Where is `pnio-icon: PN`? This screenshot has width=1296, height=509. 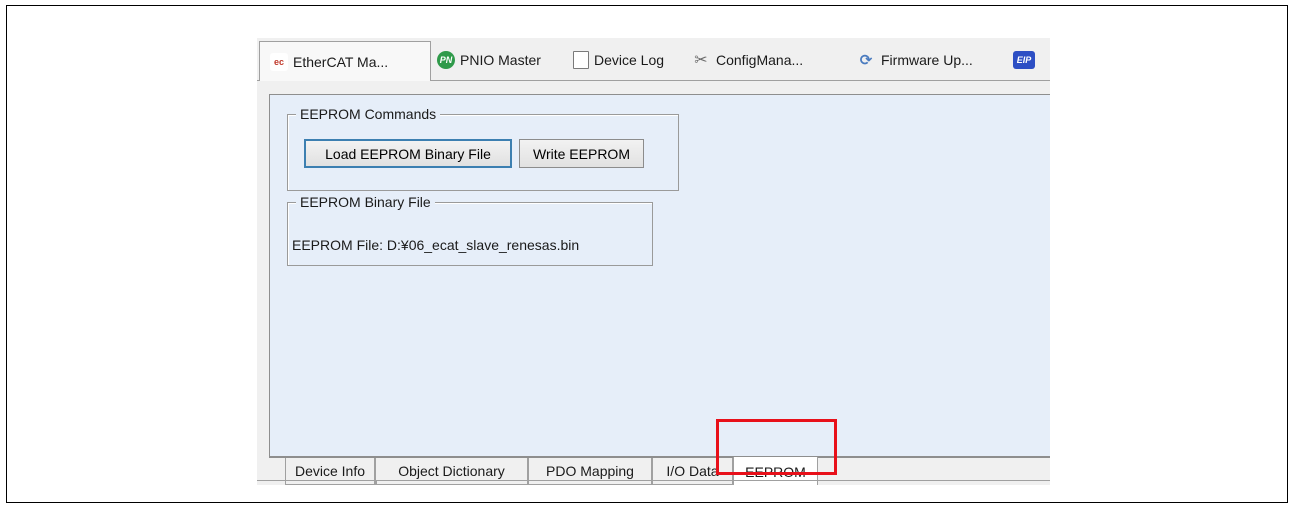 pnio-icon: PN is located at coordinates (446, 59).